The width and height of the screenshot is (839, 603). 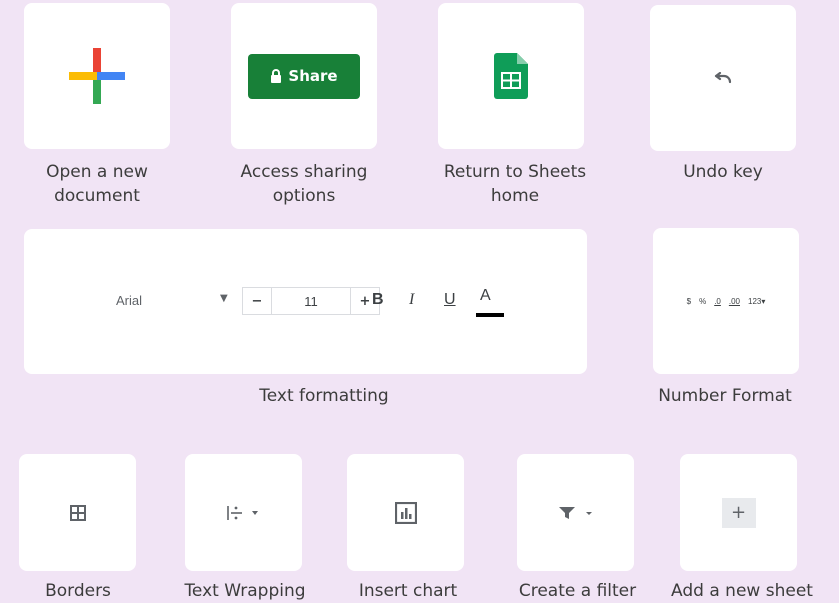 What do you see at coordinates (689, 301) in the screenshot?
I see `currency-format-button: $` at bounding box center [689, 301].